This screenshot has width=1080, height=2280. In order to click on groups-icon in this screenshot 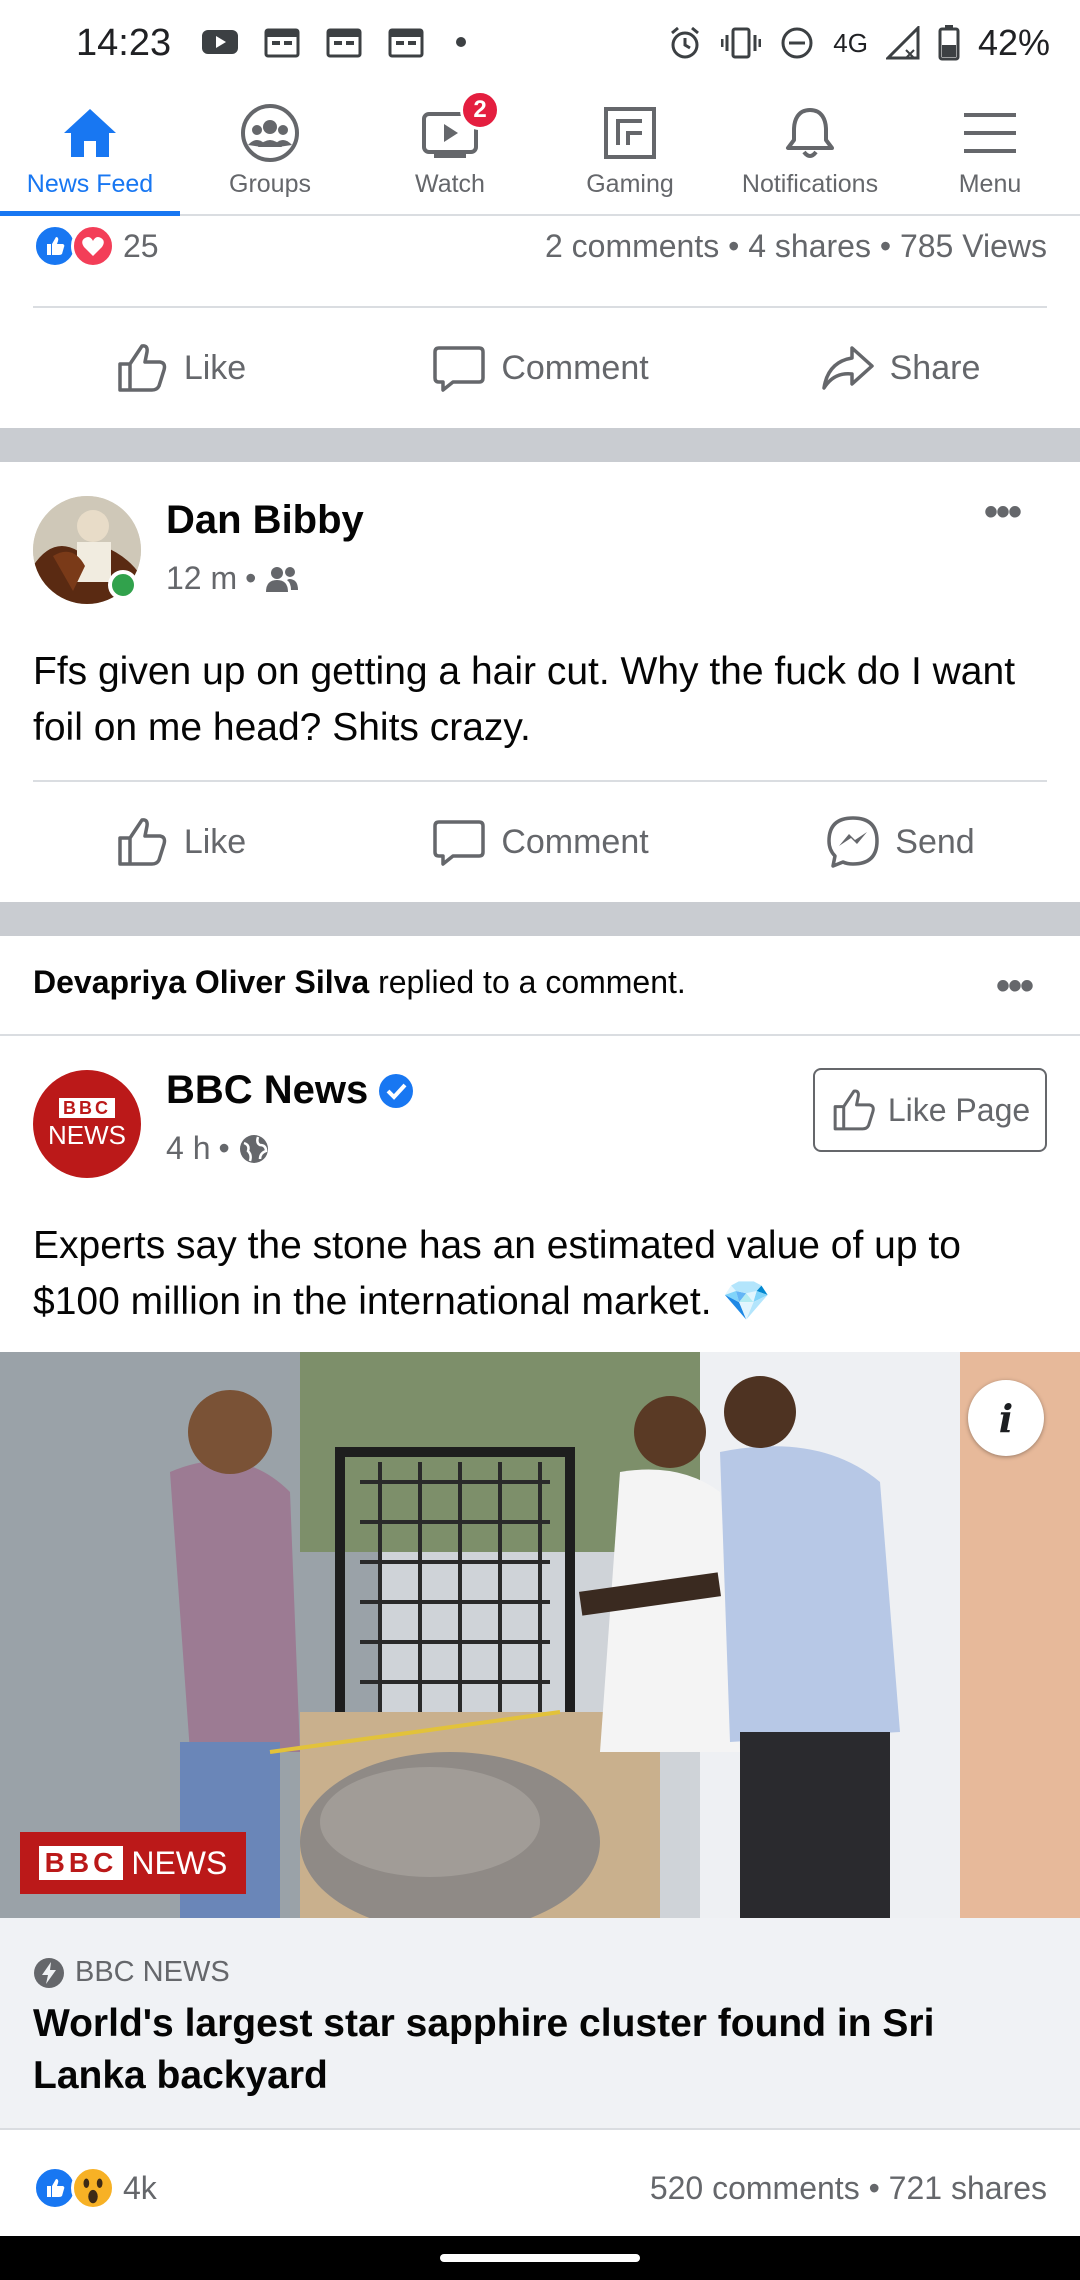, I will do `click(270, 133)`.